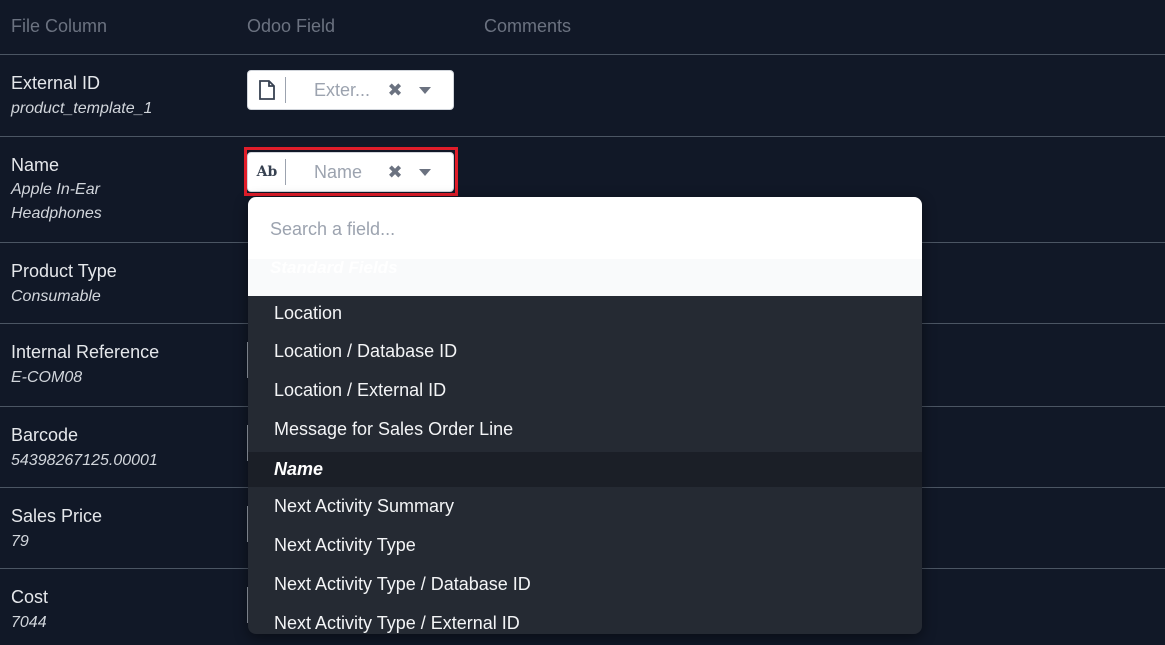 Image resolution: width=1165 pixels, height=645 pixels. I want to click on dropdown-search, so click(585, 228).